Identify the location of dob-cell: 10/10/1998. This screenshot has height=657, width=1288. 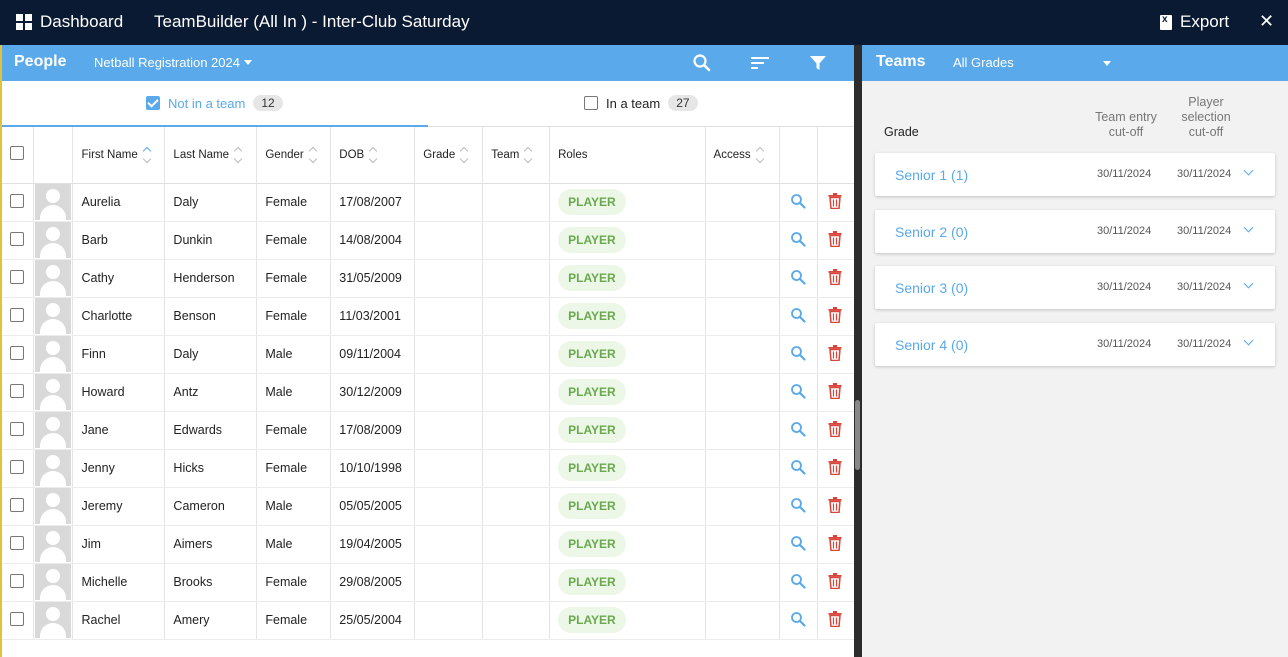
(373, 468).